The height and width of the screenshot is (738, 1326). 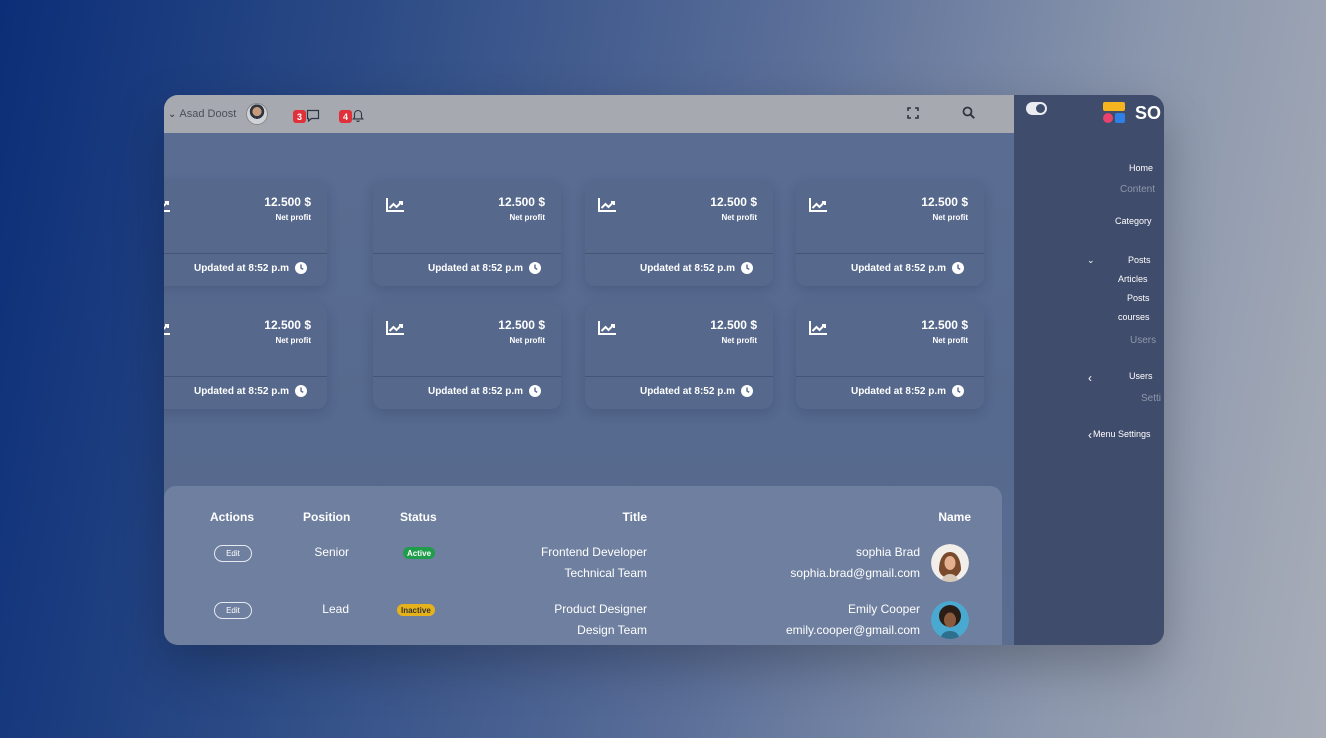 I want to click on position-cell: Senior, so click(x=331, y=552).